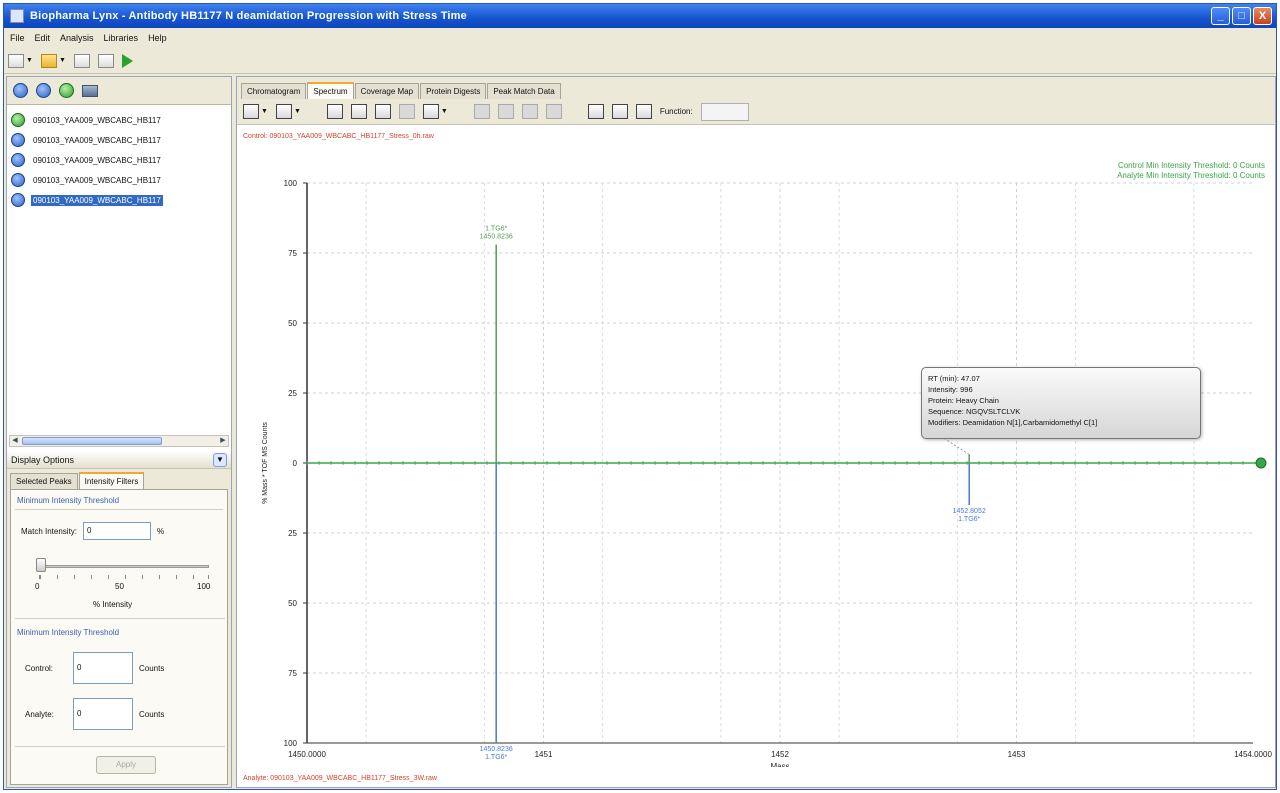 The image size is (1280, 793). What do you see at coordinates (20, 90) in the screenshot?
I see `back-icon` at bounding box center [20, 90].